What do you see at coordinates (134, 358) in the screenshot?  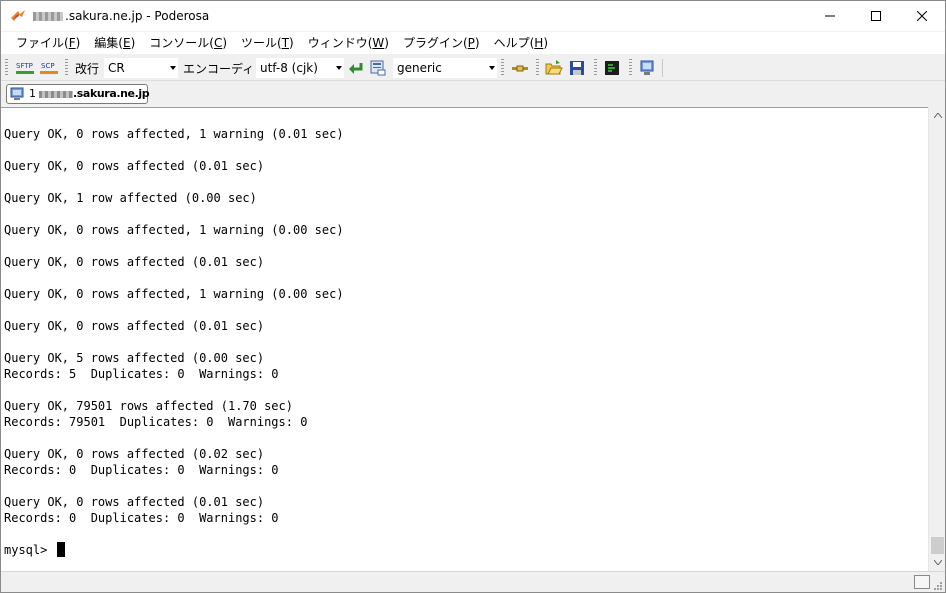 I see `terminal-line: Query OK, 5 rows affected (0.00 sec)` at bounding box center [134, 358].